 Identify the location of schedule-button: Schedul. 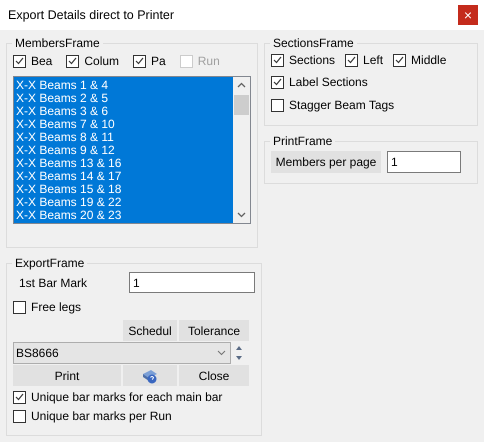
(150, 330).